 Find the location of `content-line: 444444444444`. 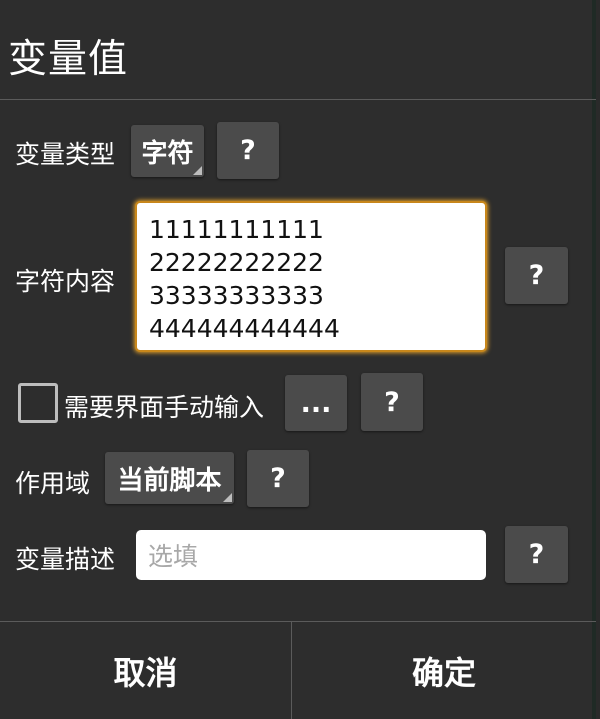

content-line: 444444444444 is located at coordinates (244, 328).